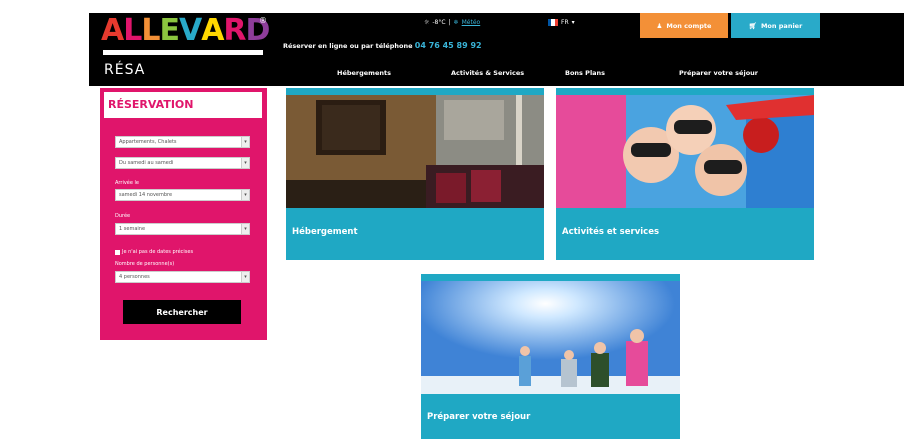 This screenshot has width=904, height=439. I want to click on search-button: Rechercher, so click(182, 312).